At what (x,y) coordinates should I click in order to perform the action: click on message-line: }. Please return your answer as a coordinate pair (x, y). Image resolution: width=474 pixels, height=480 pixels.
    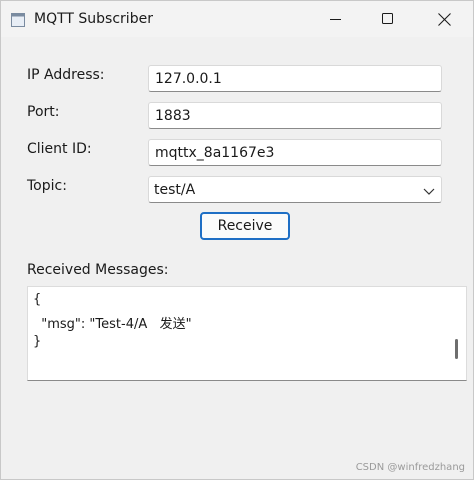
    Looking at the image, I should click on (37, 341).